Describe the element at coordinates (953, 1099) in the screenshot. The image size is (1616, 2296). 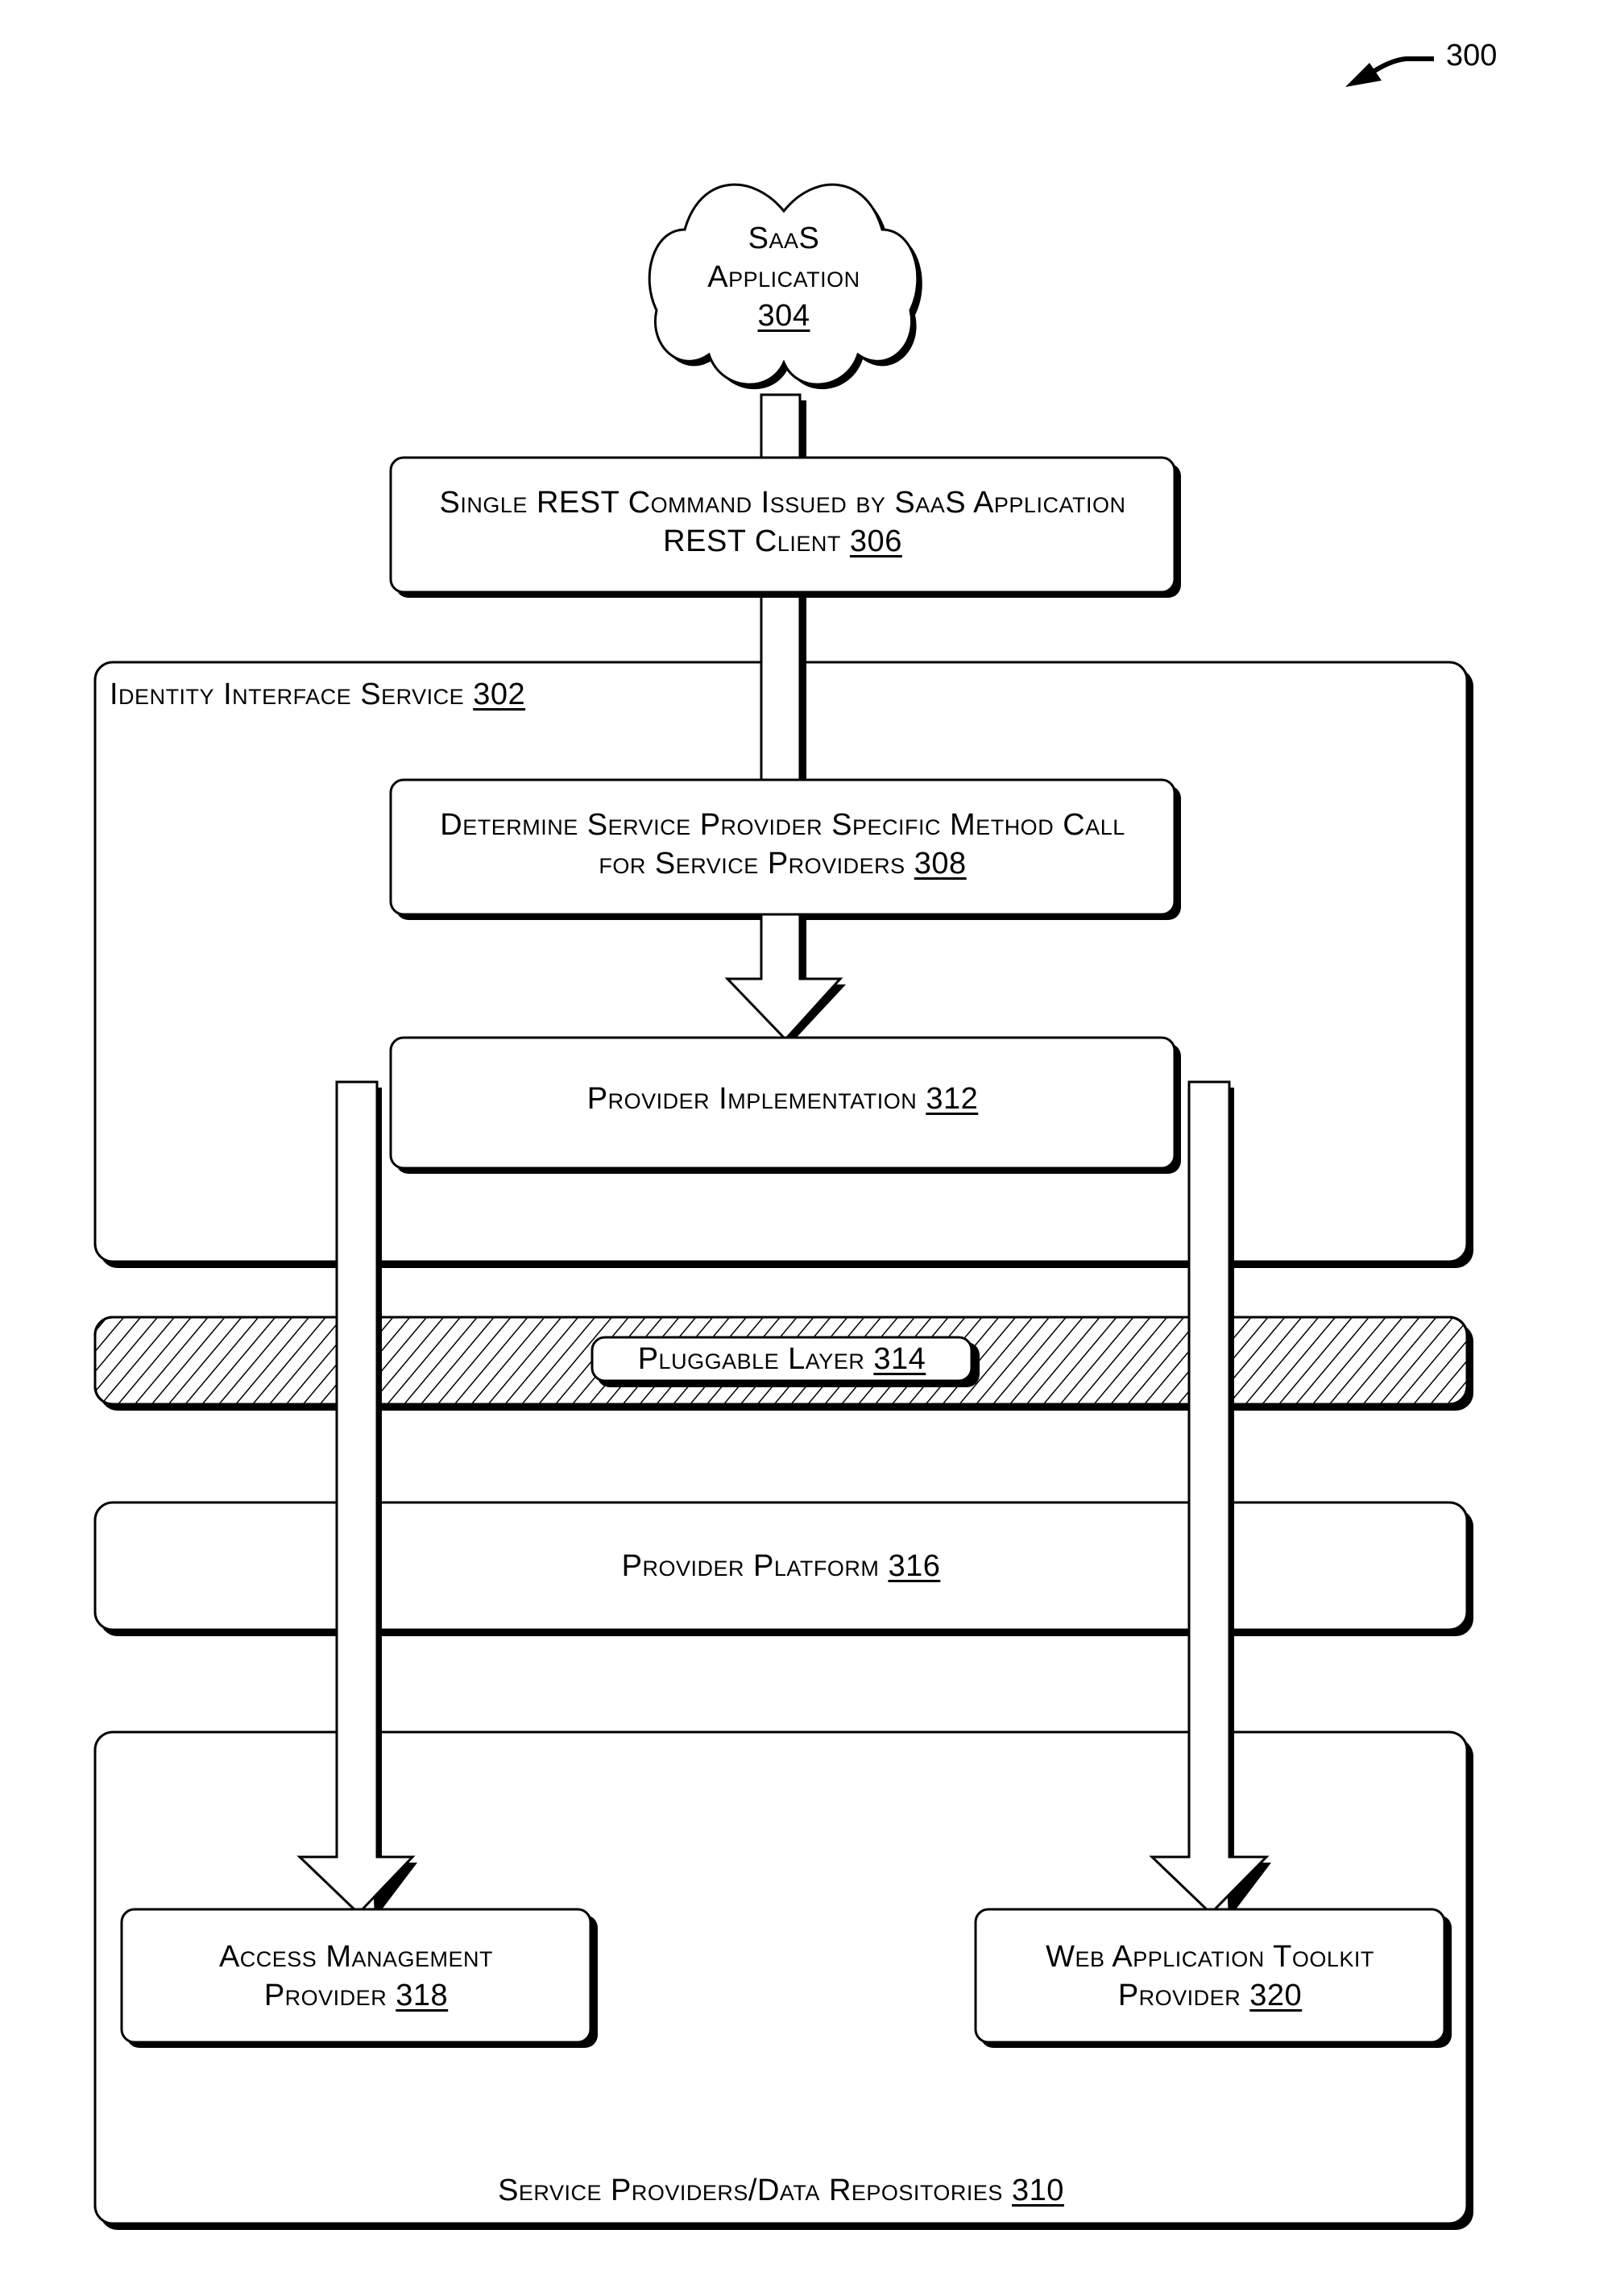
I see `provider-implementation-ref: 312` at that location.